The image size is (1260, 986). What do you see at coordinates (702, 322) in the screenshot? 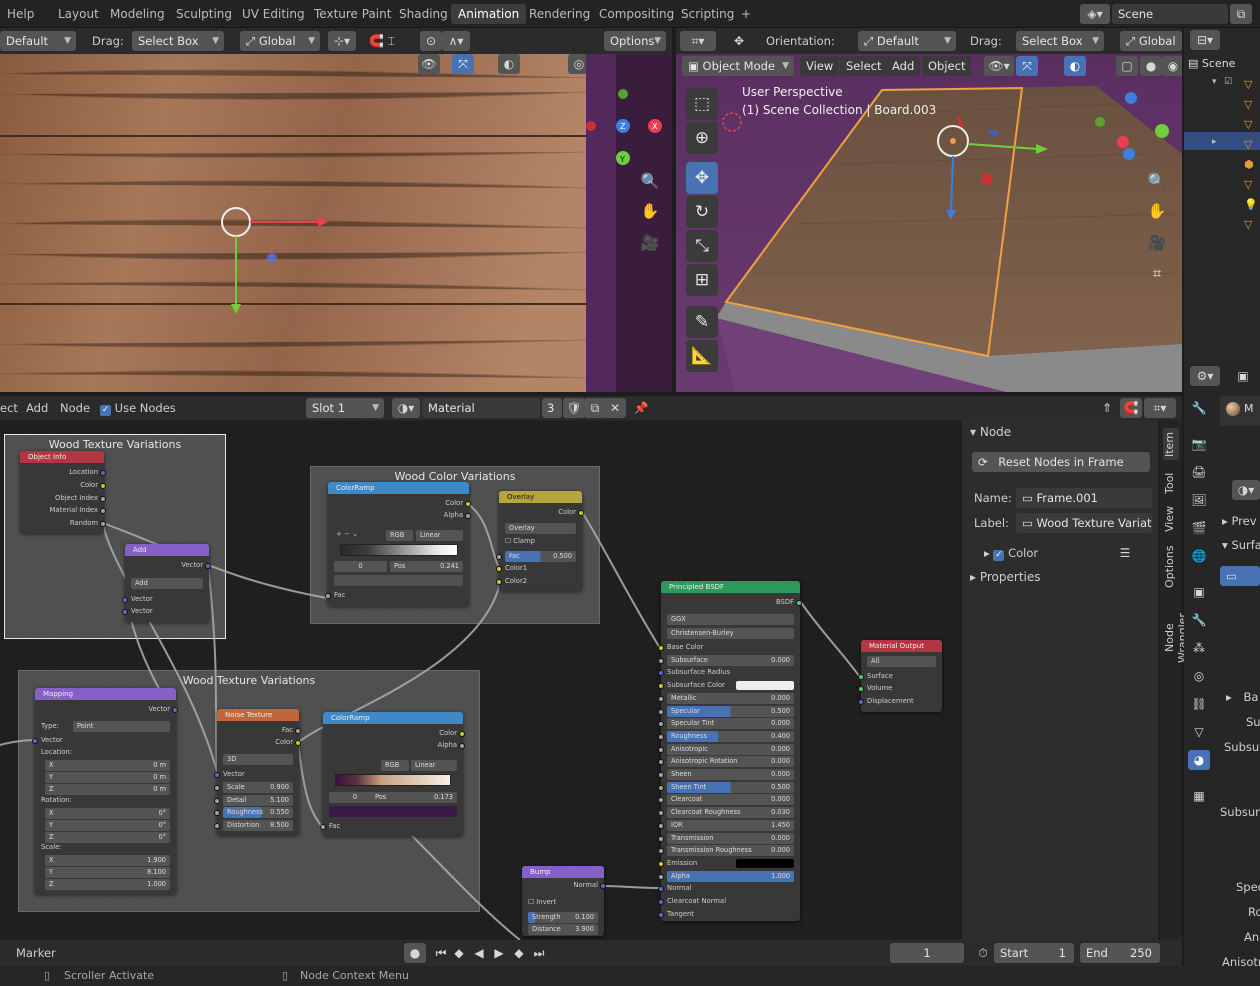
I see `annotate-tool-icon: ✎` at bounding box center [702, 322].